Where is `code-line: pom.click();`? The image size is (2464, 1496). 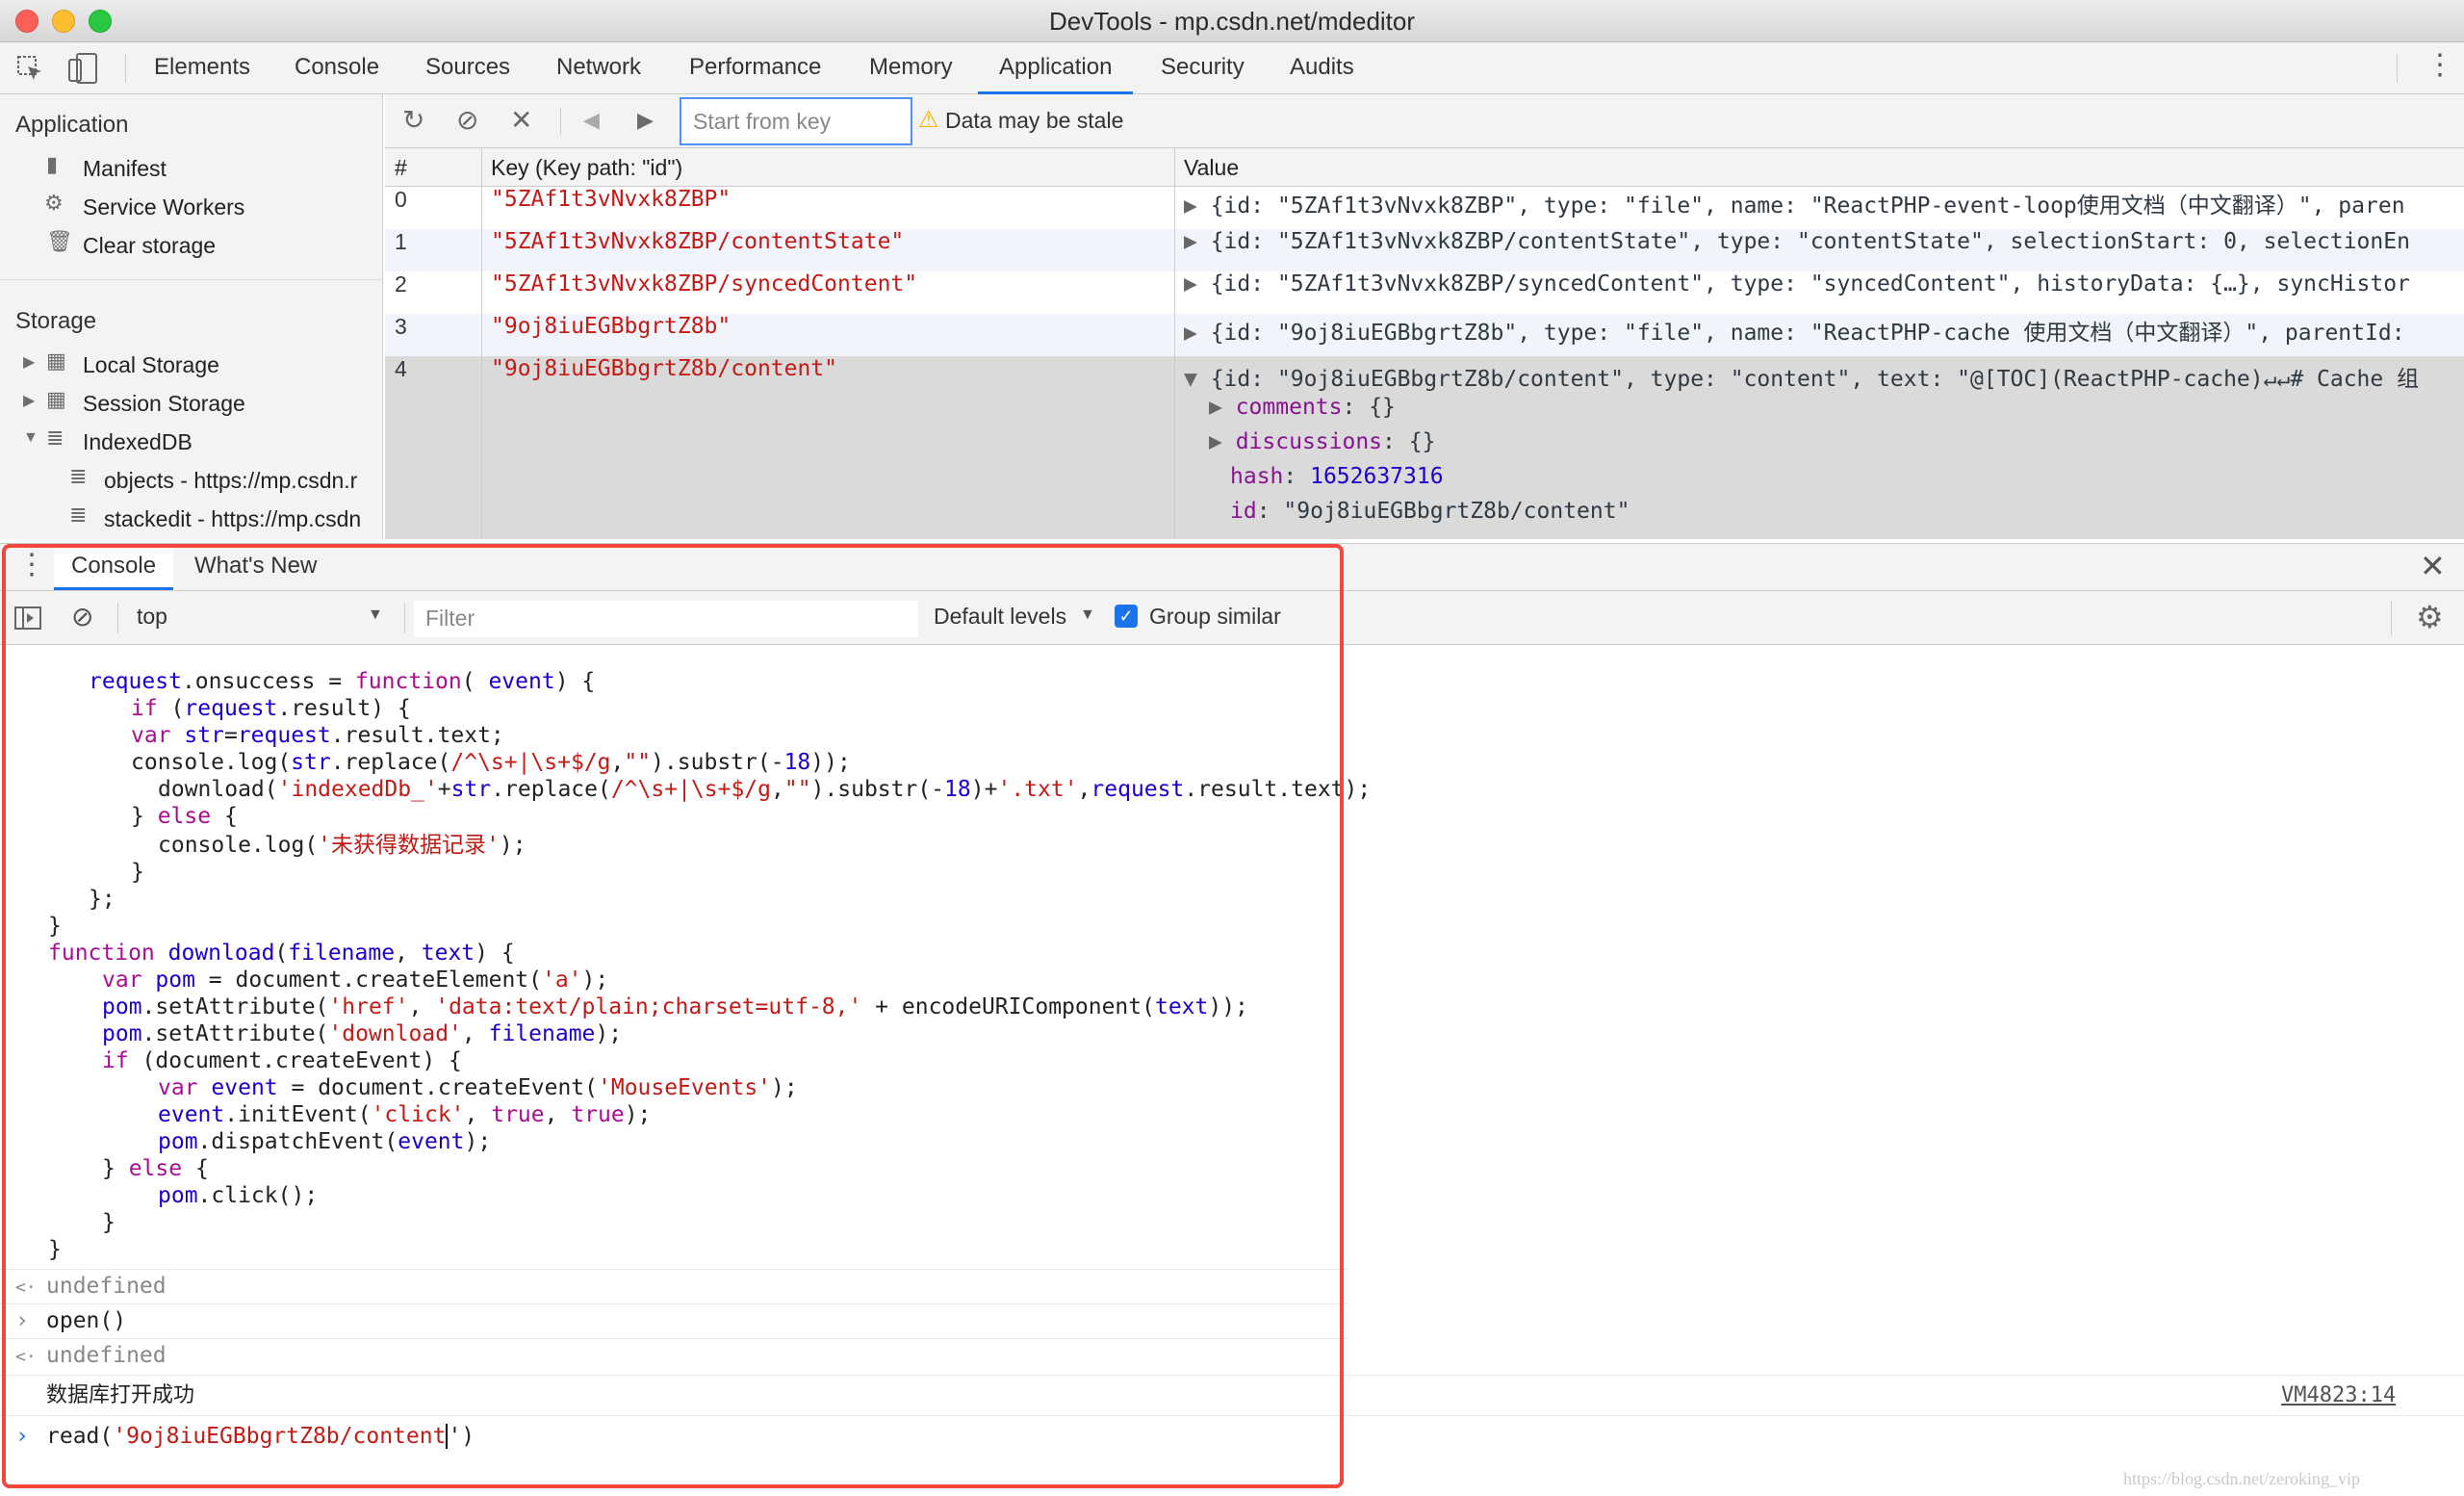
code-line: pom.click(); is located at coordinates (238, 1195).